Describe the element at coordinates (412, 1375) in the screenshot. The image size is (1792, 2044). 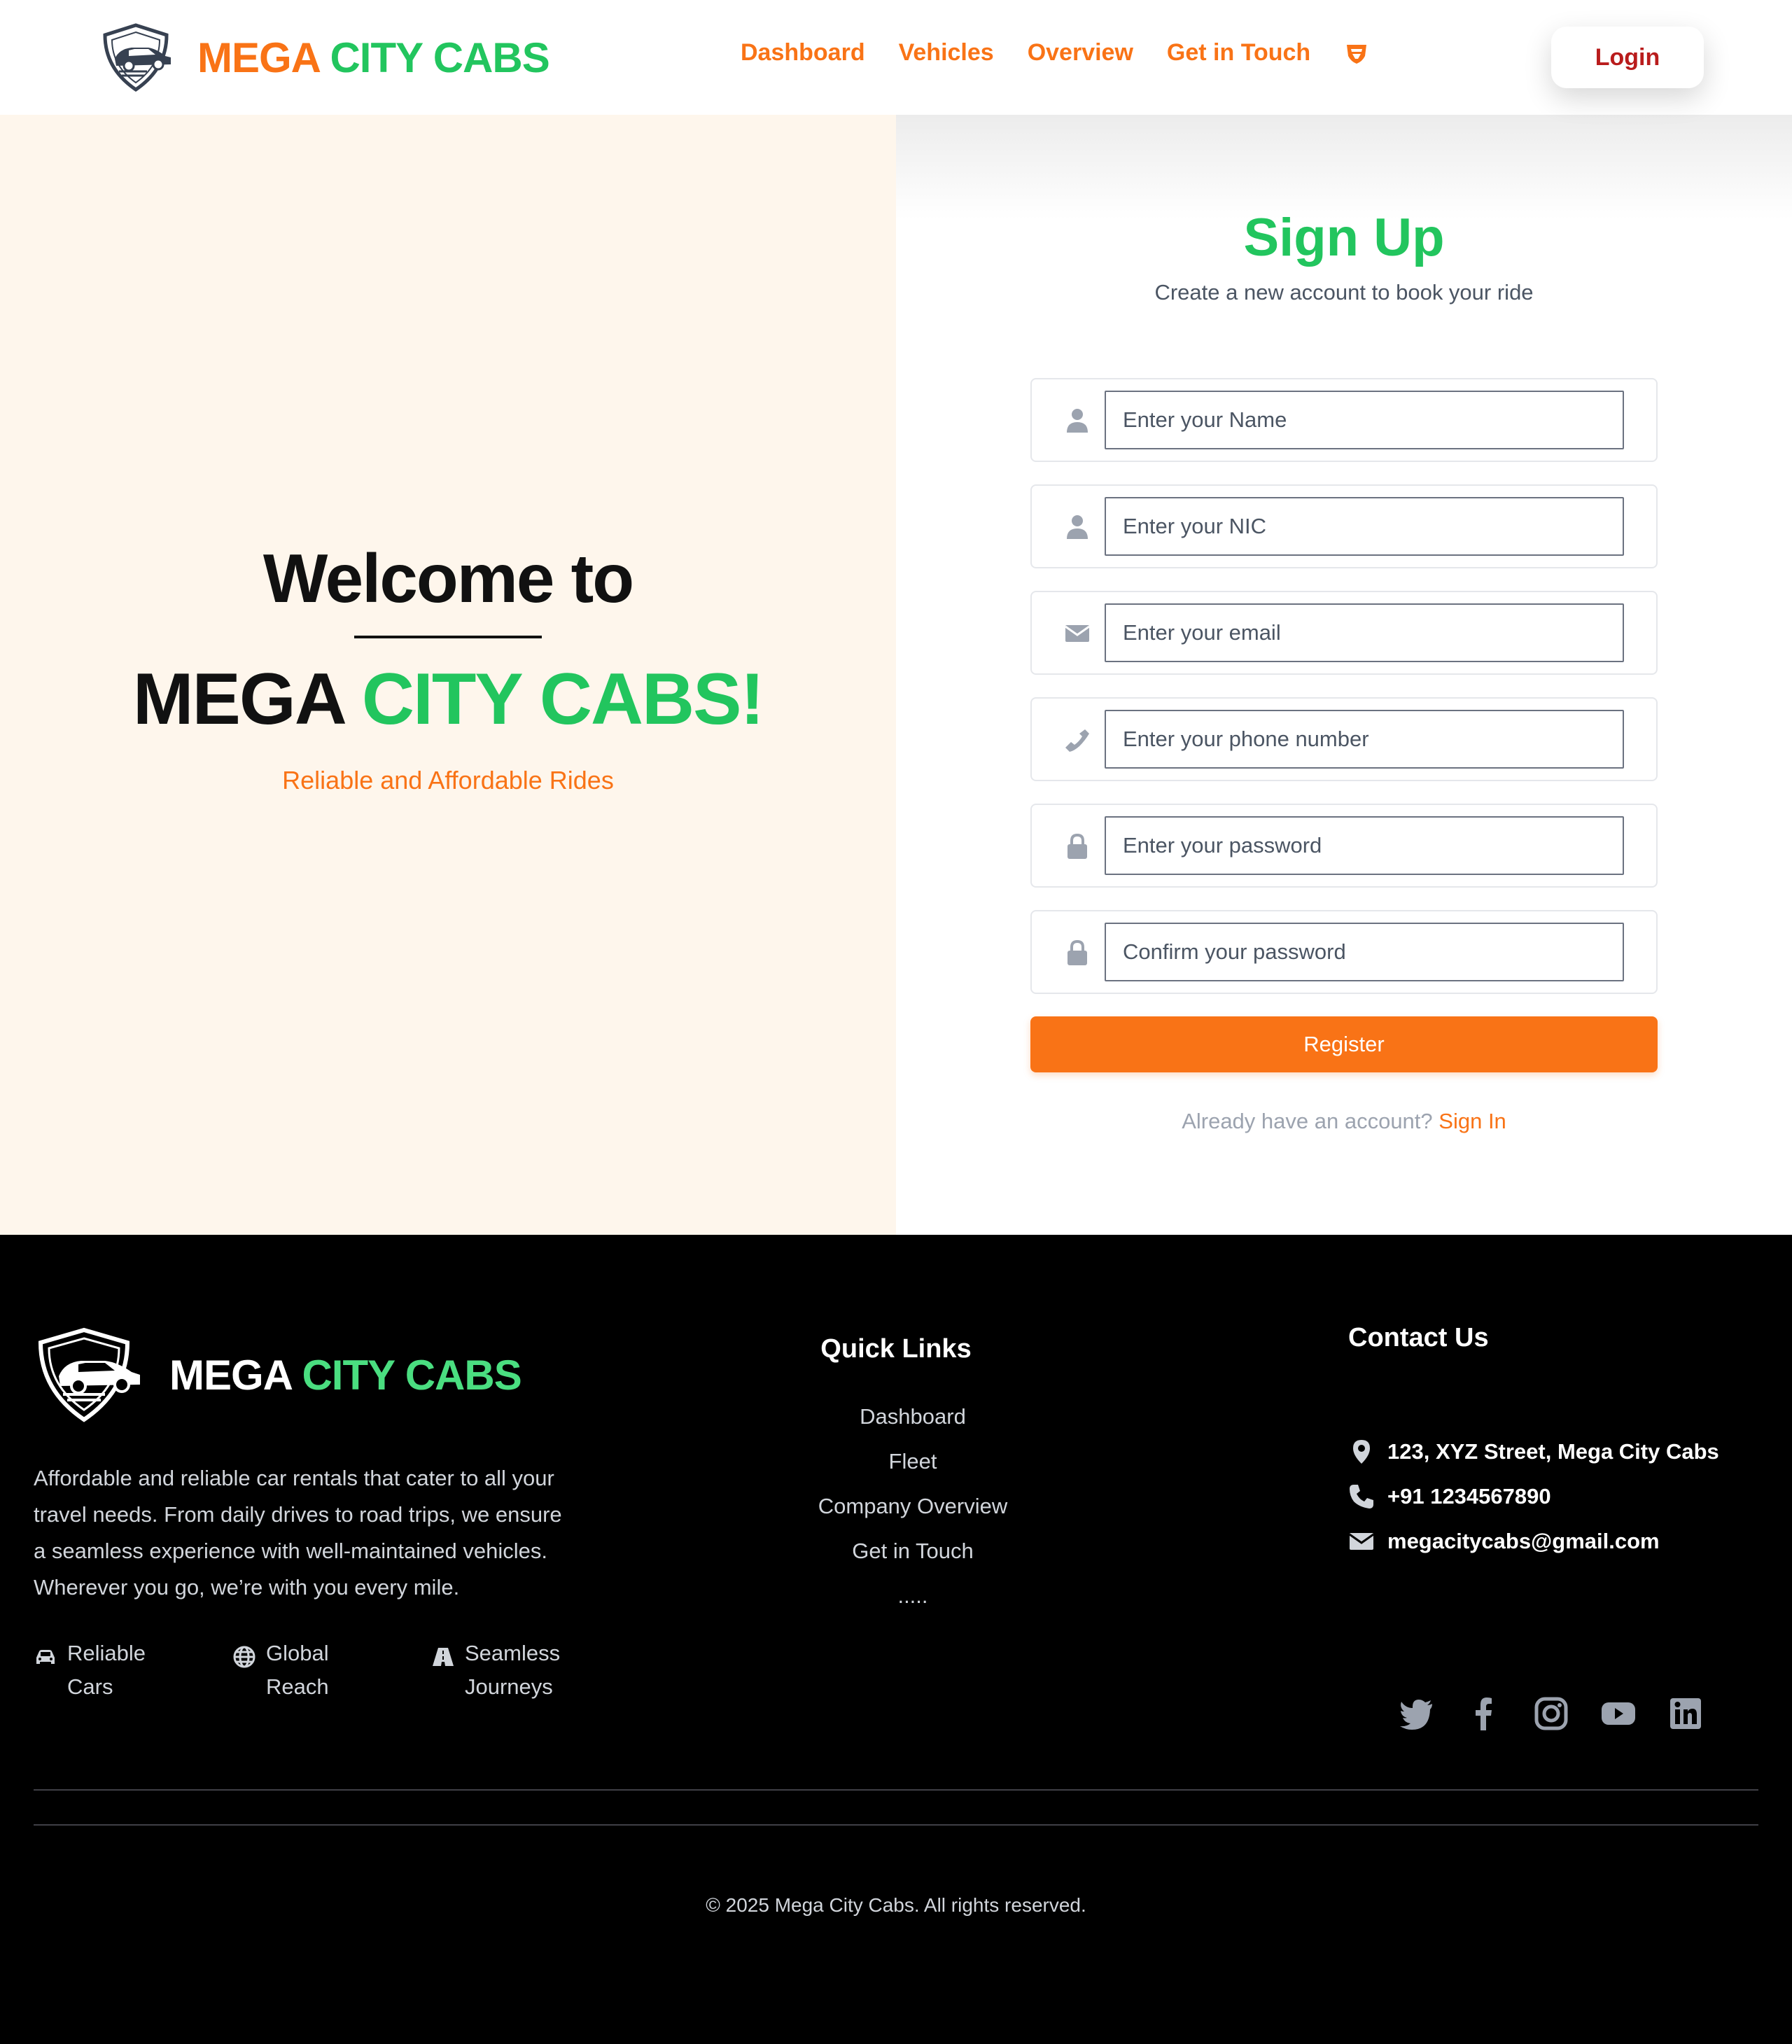
I see `footer-brand-part2: CITY CABS` at that location.